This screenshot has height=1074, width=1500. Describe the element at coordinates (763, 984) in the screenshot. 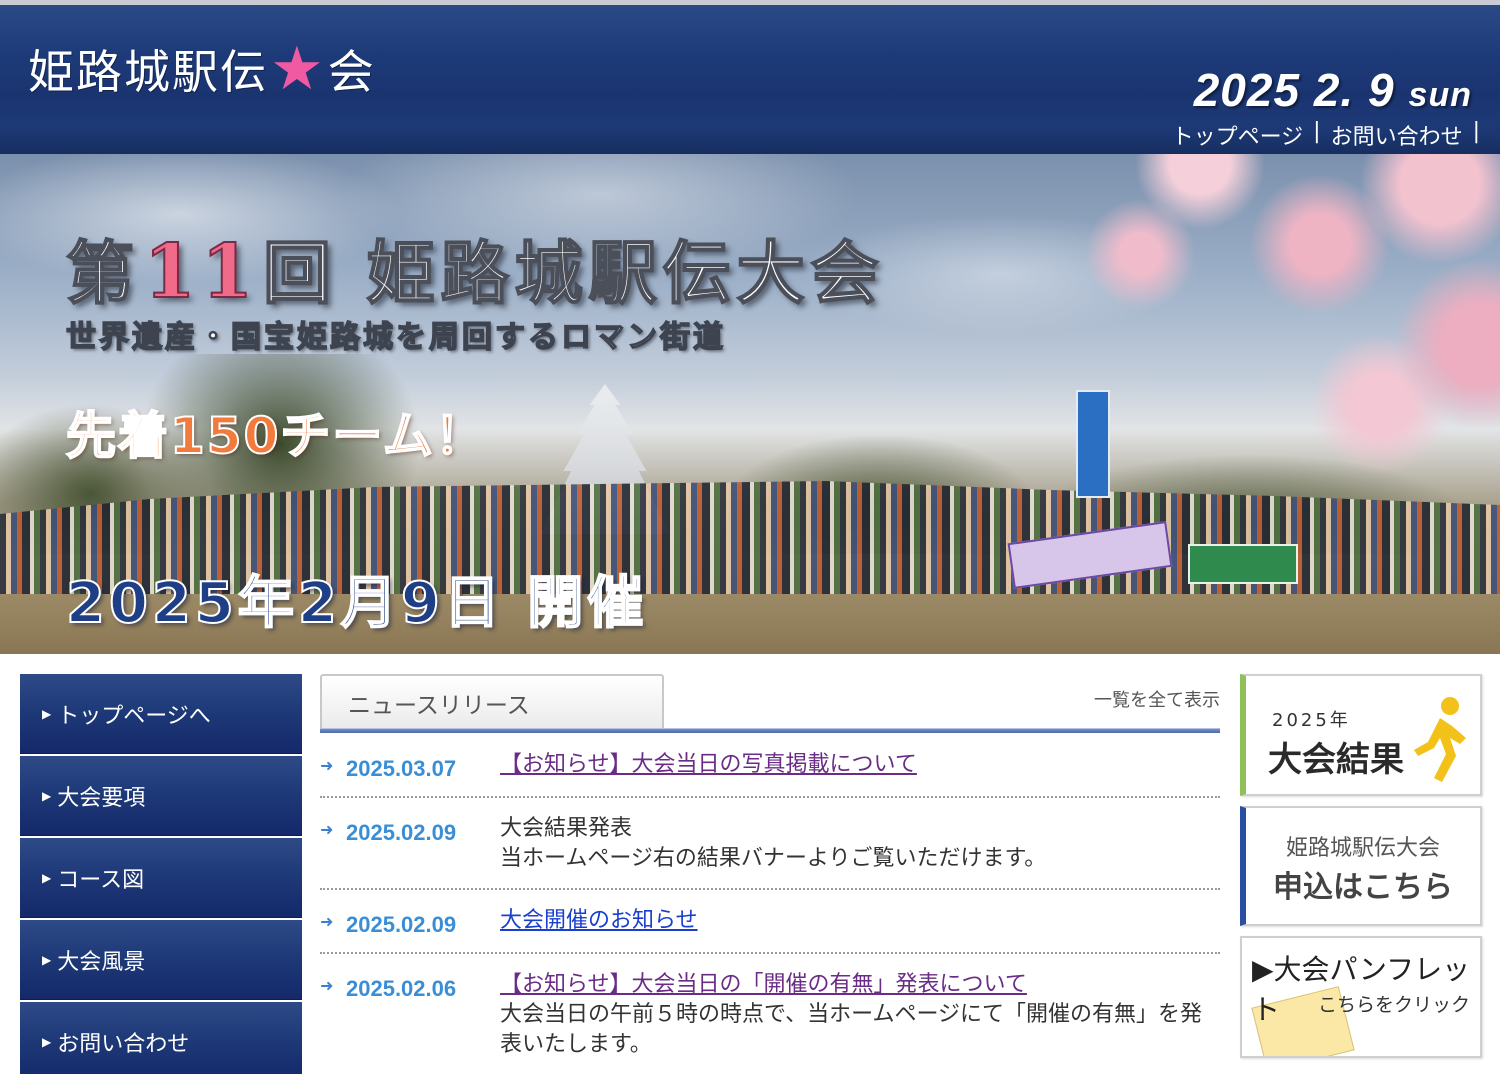

I see `news-title-link: 【お知らせ】大会当日の「開催の有無」発表について` at that location.